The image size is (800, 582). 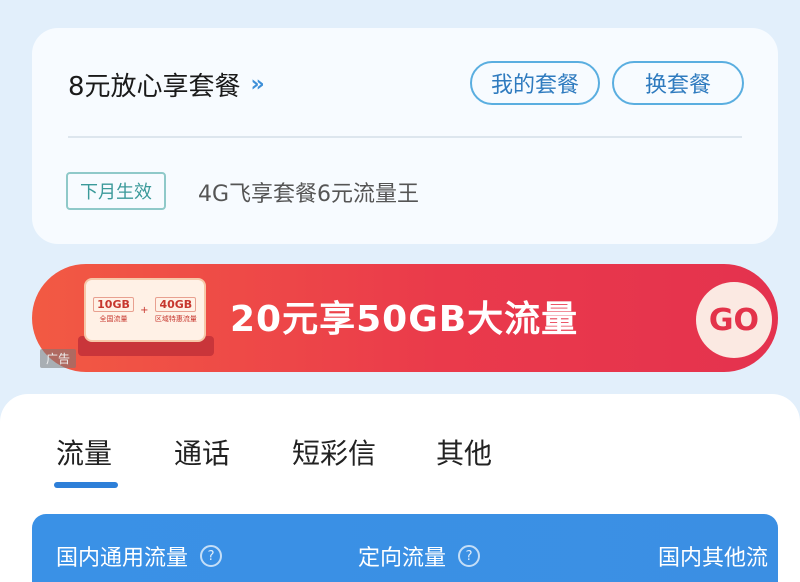 What do you see at coordinates (176, 304) in the screenshot?
I see `coupon-regional-amount: 40GB` at bounding box center [176, 304].